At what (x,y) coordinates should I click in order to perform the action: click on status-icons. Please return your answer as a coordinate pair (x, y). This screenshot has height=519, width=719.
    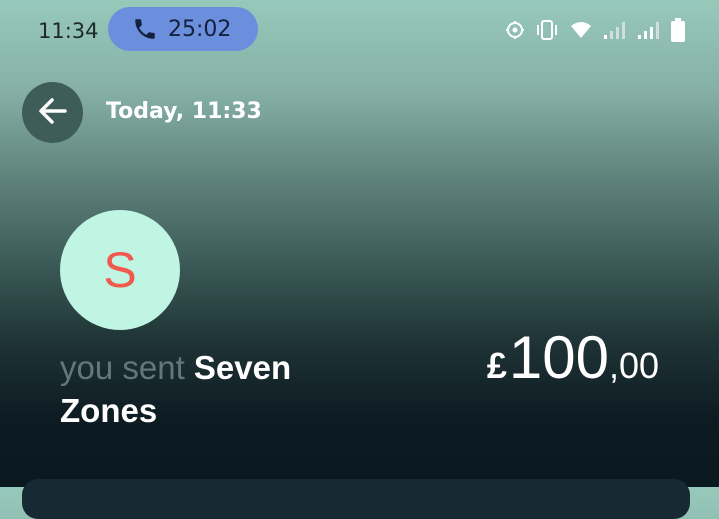
    Looking at the image, I should click on (595, 30).